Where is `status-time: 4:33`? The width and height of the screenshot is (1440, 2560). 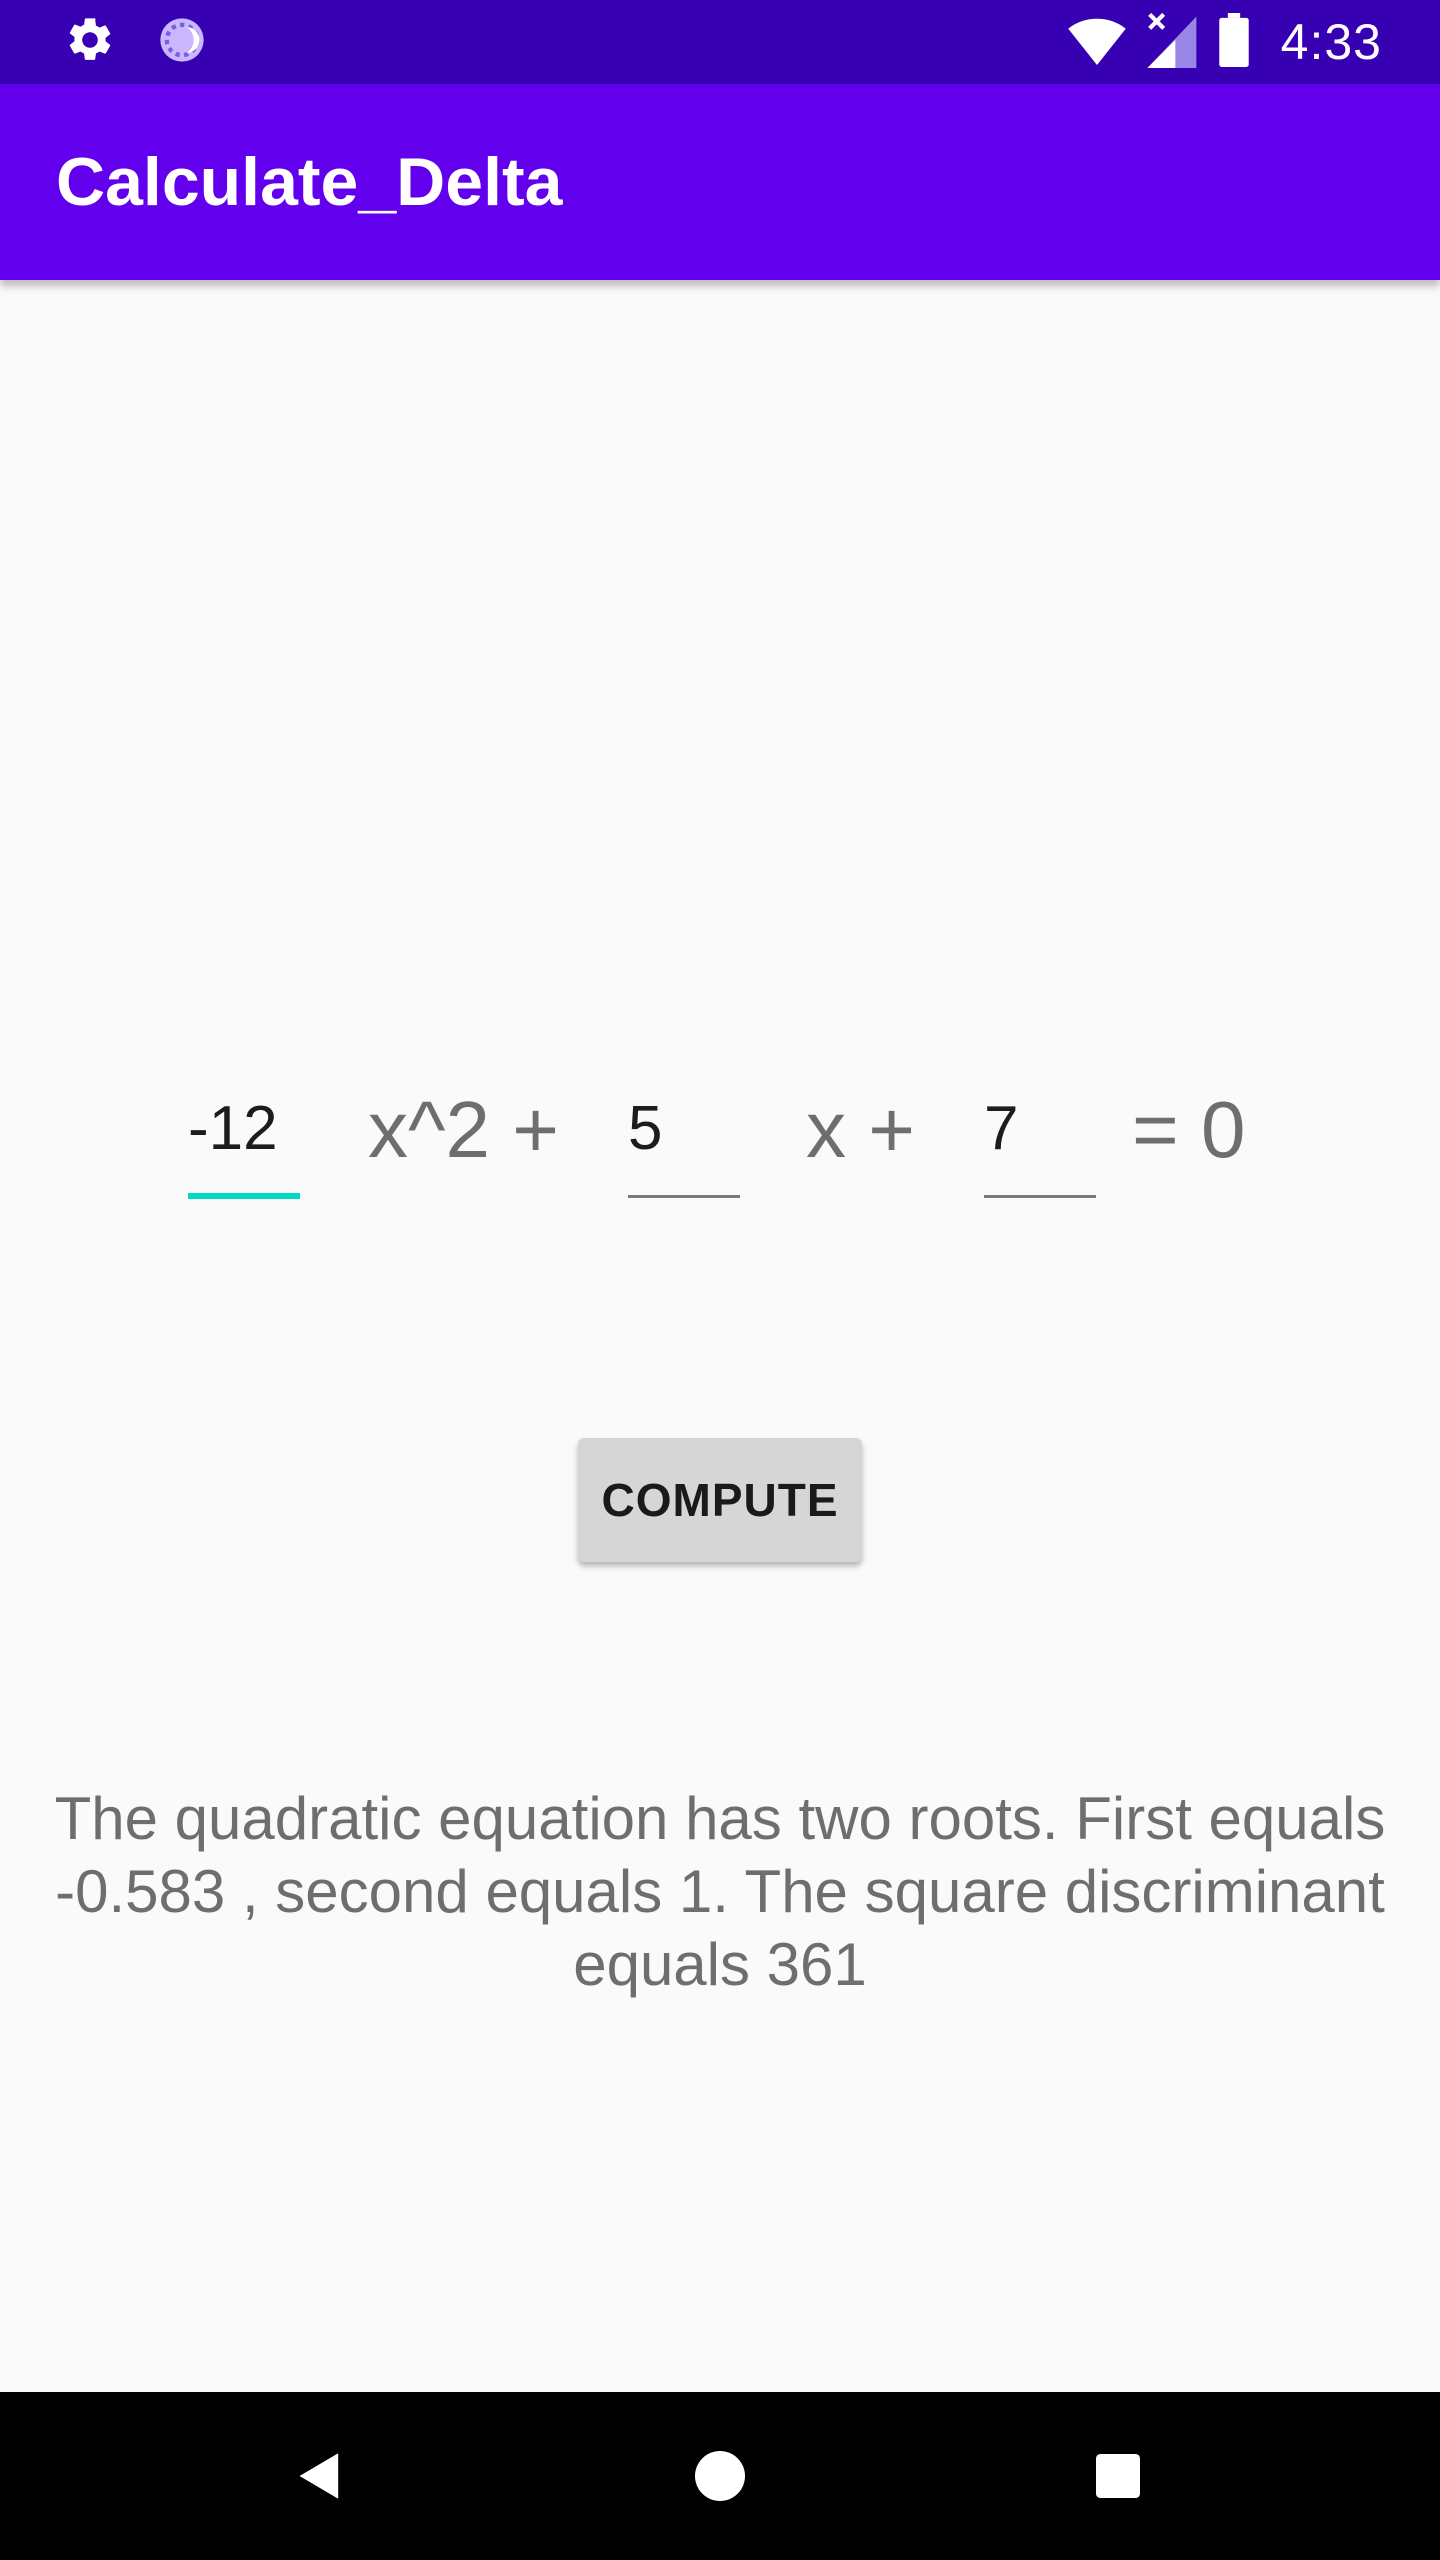 status-time: 4:33 is located at coordinates (1331, 42).